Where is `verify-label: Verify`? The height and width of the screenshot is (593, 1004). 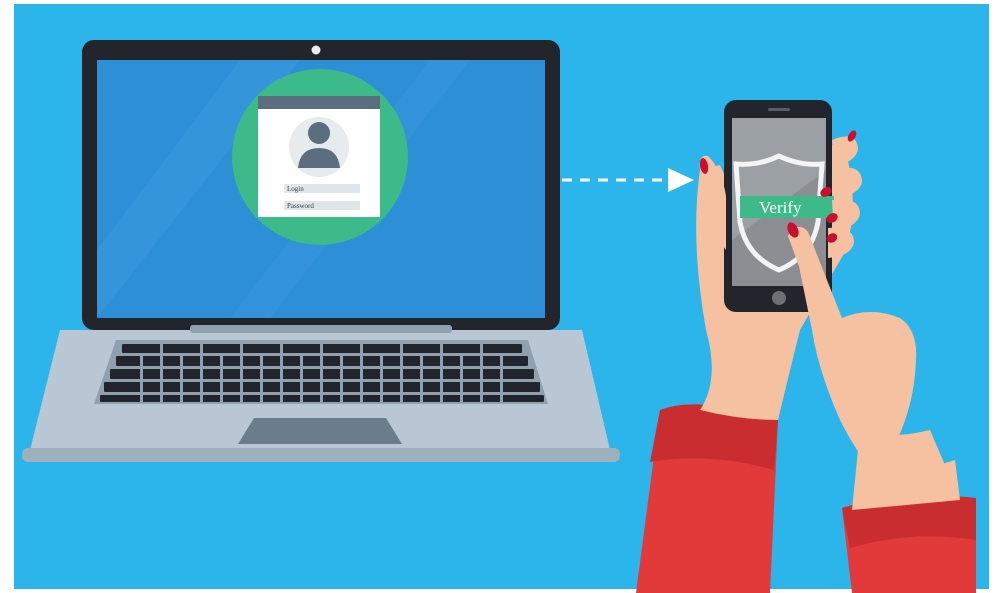
verify-label: Verify is located at coordinates (780, 207).